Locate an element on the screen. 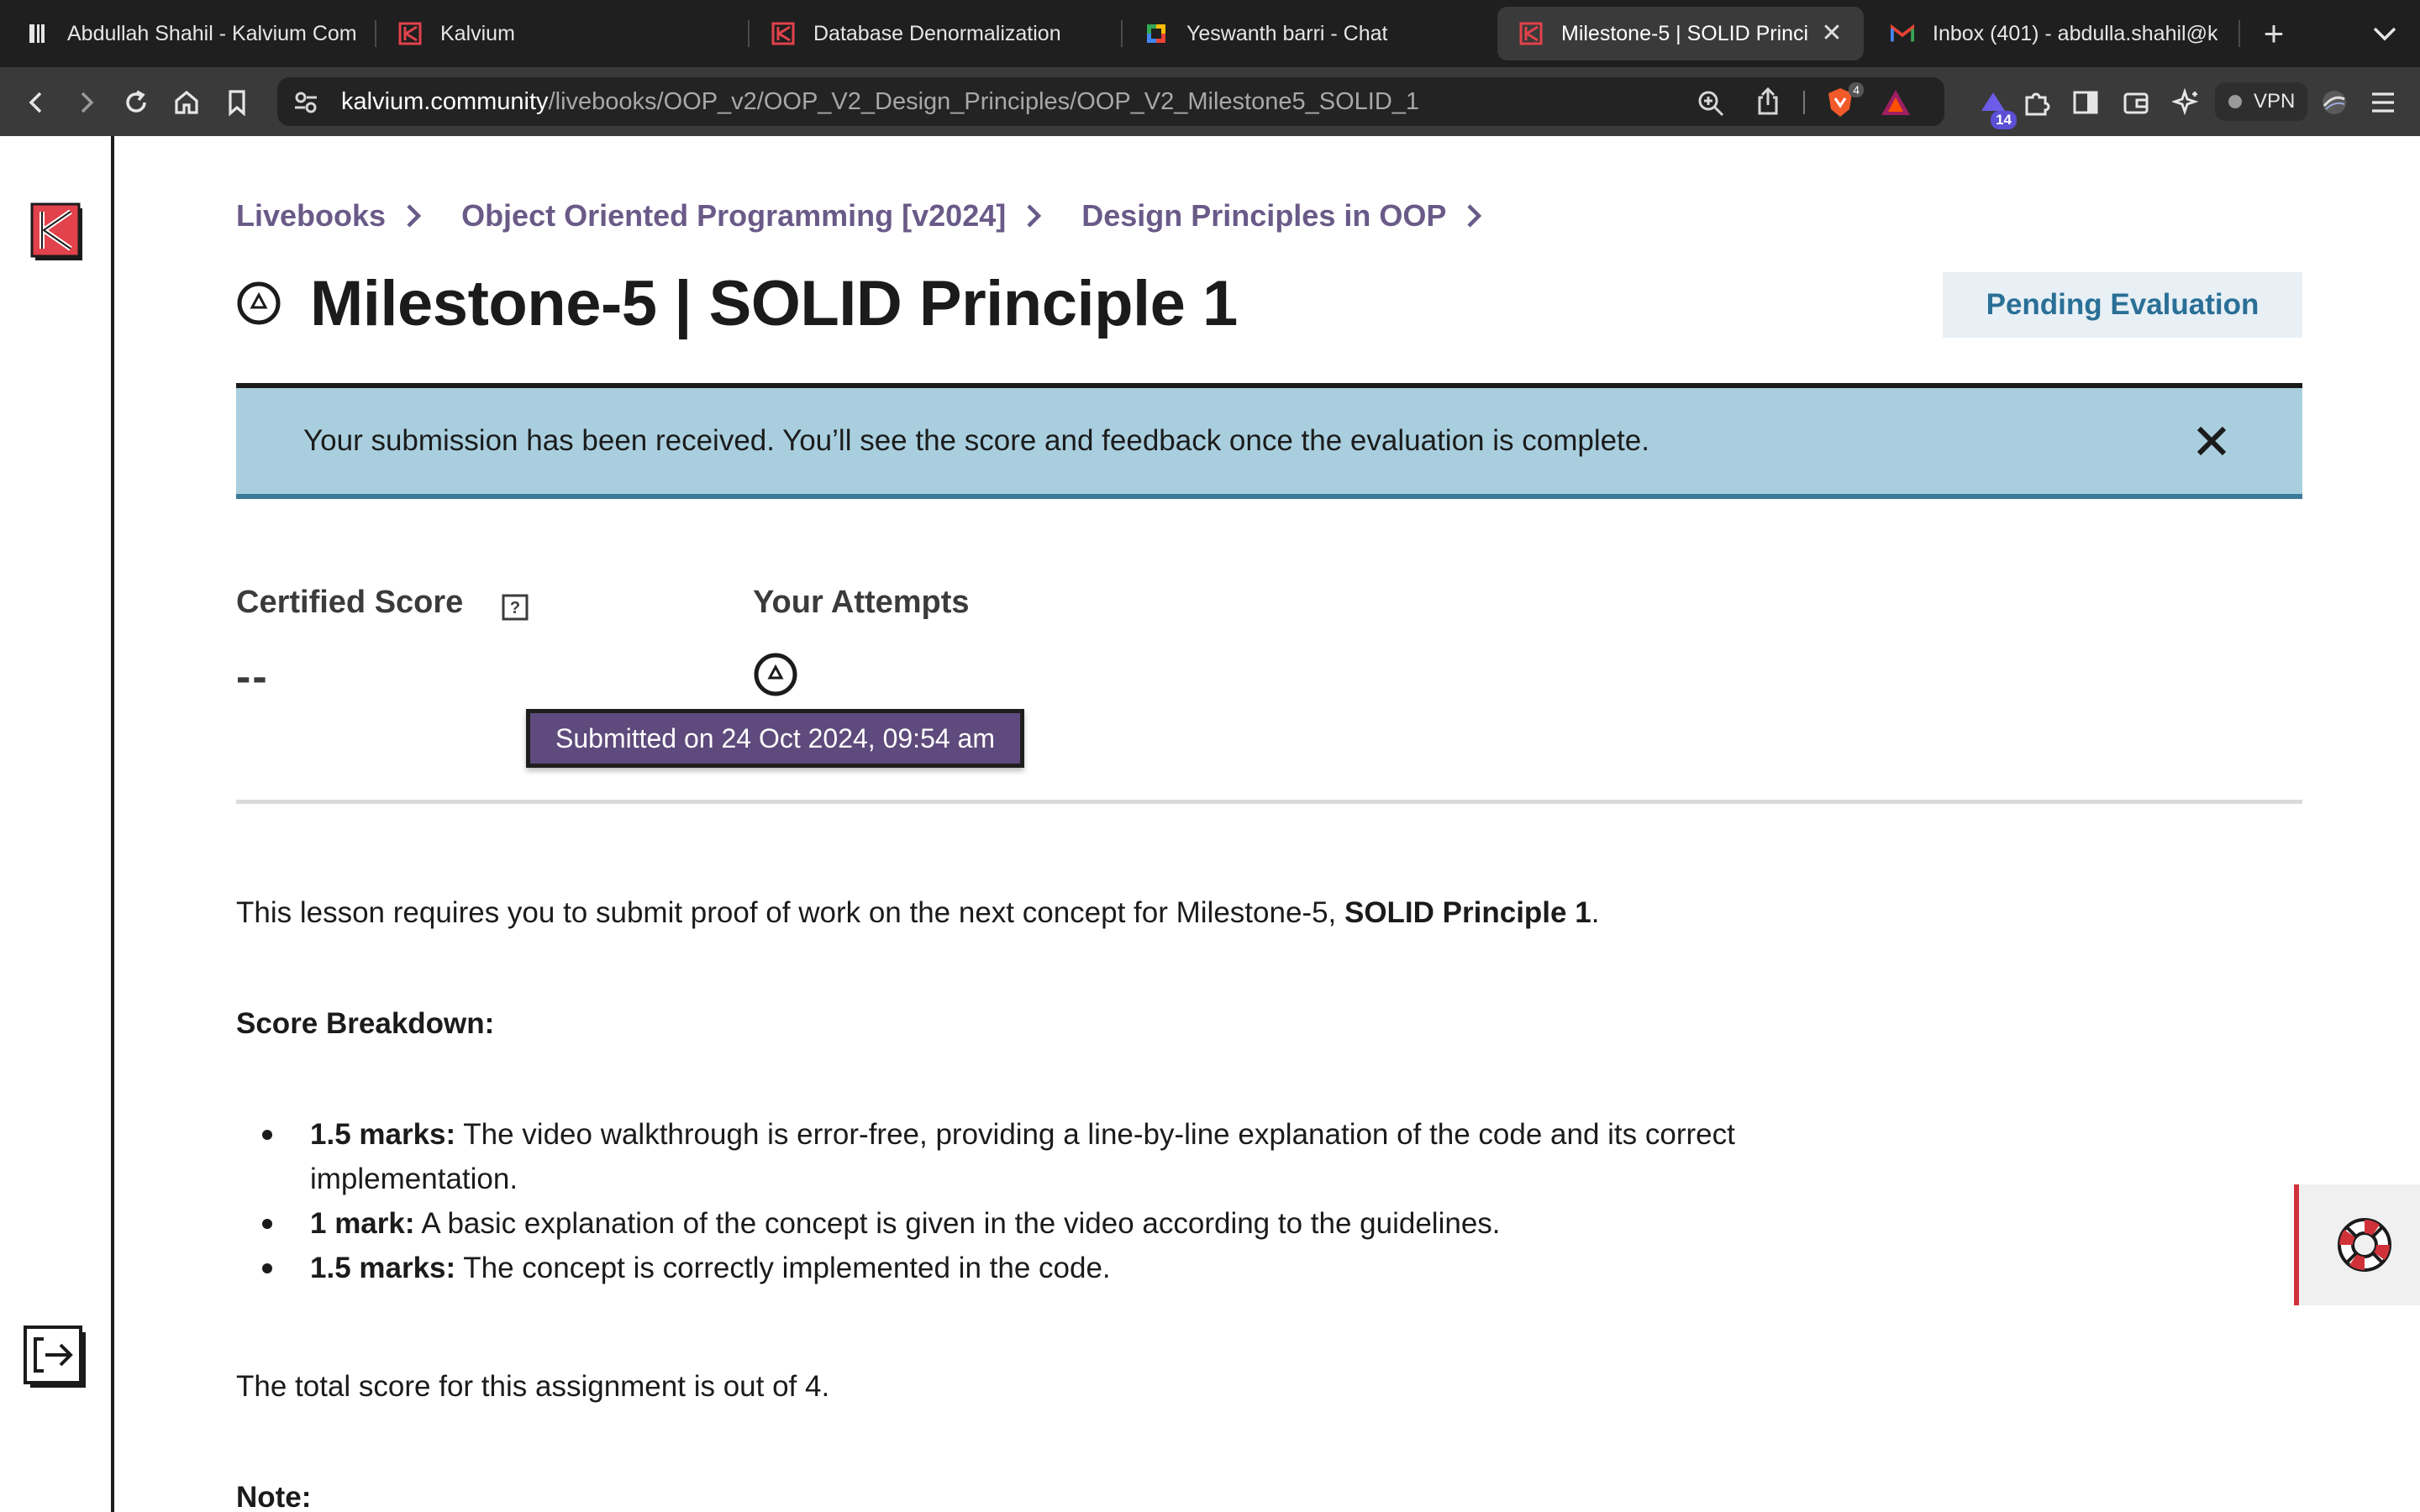 The image size is (2420, 1512). certified-score-label: Certified Score is located at coordinates (350, 602).